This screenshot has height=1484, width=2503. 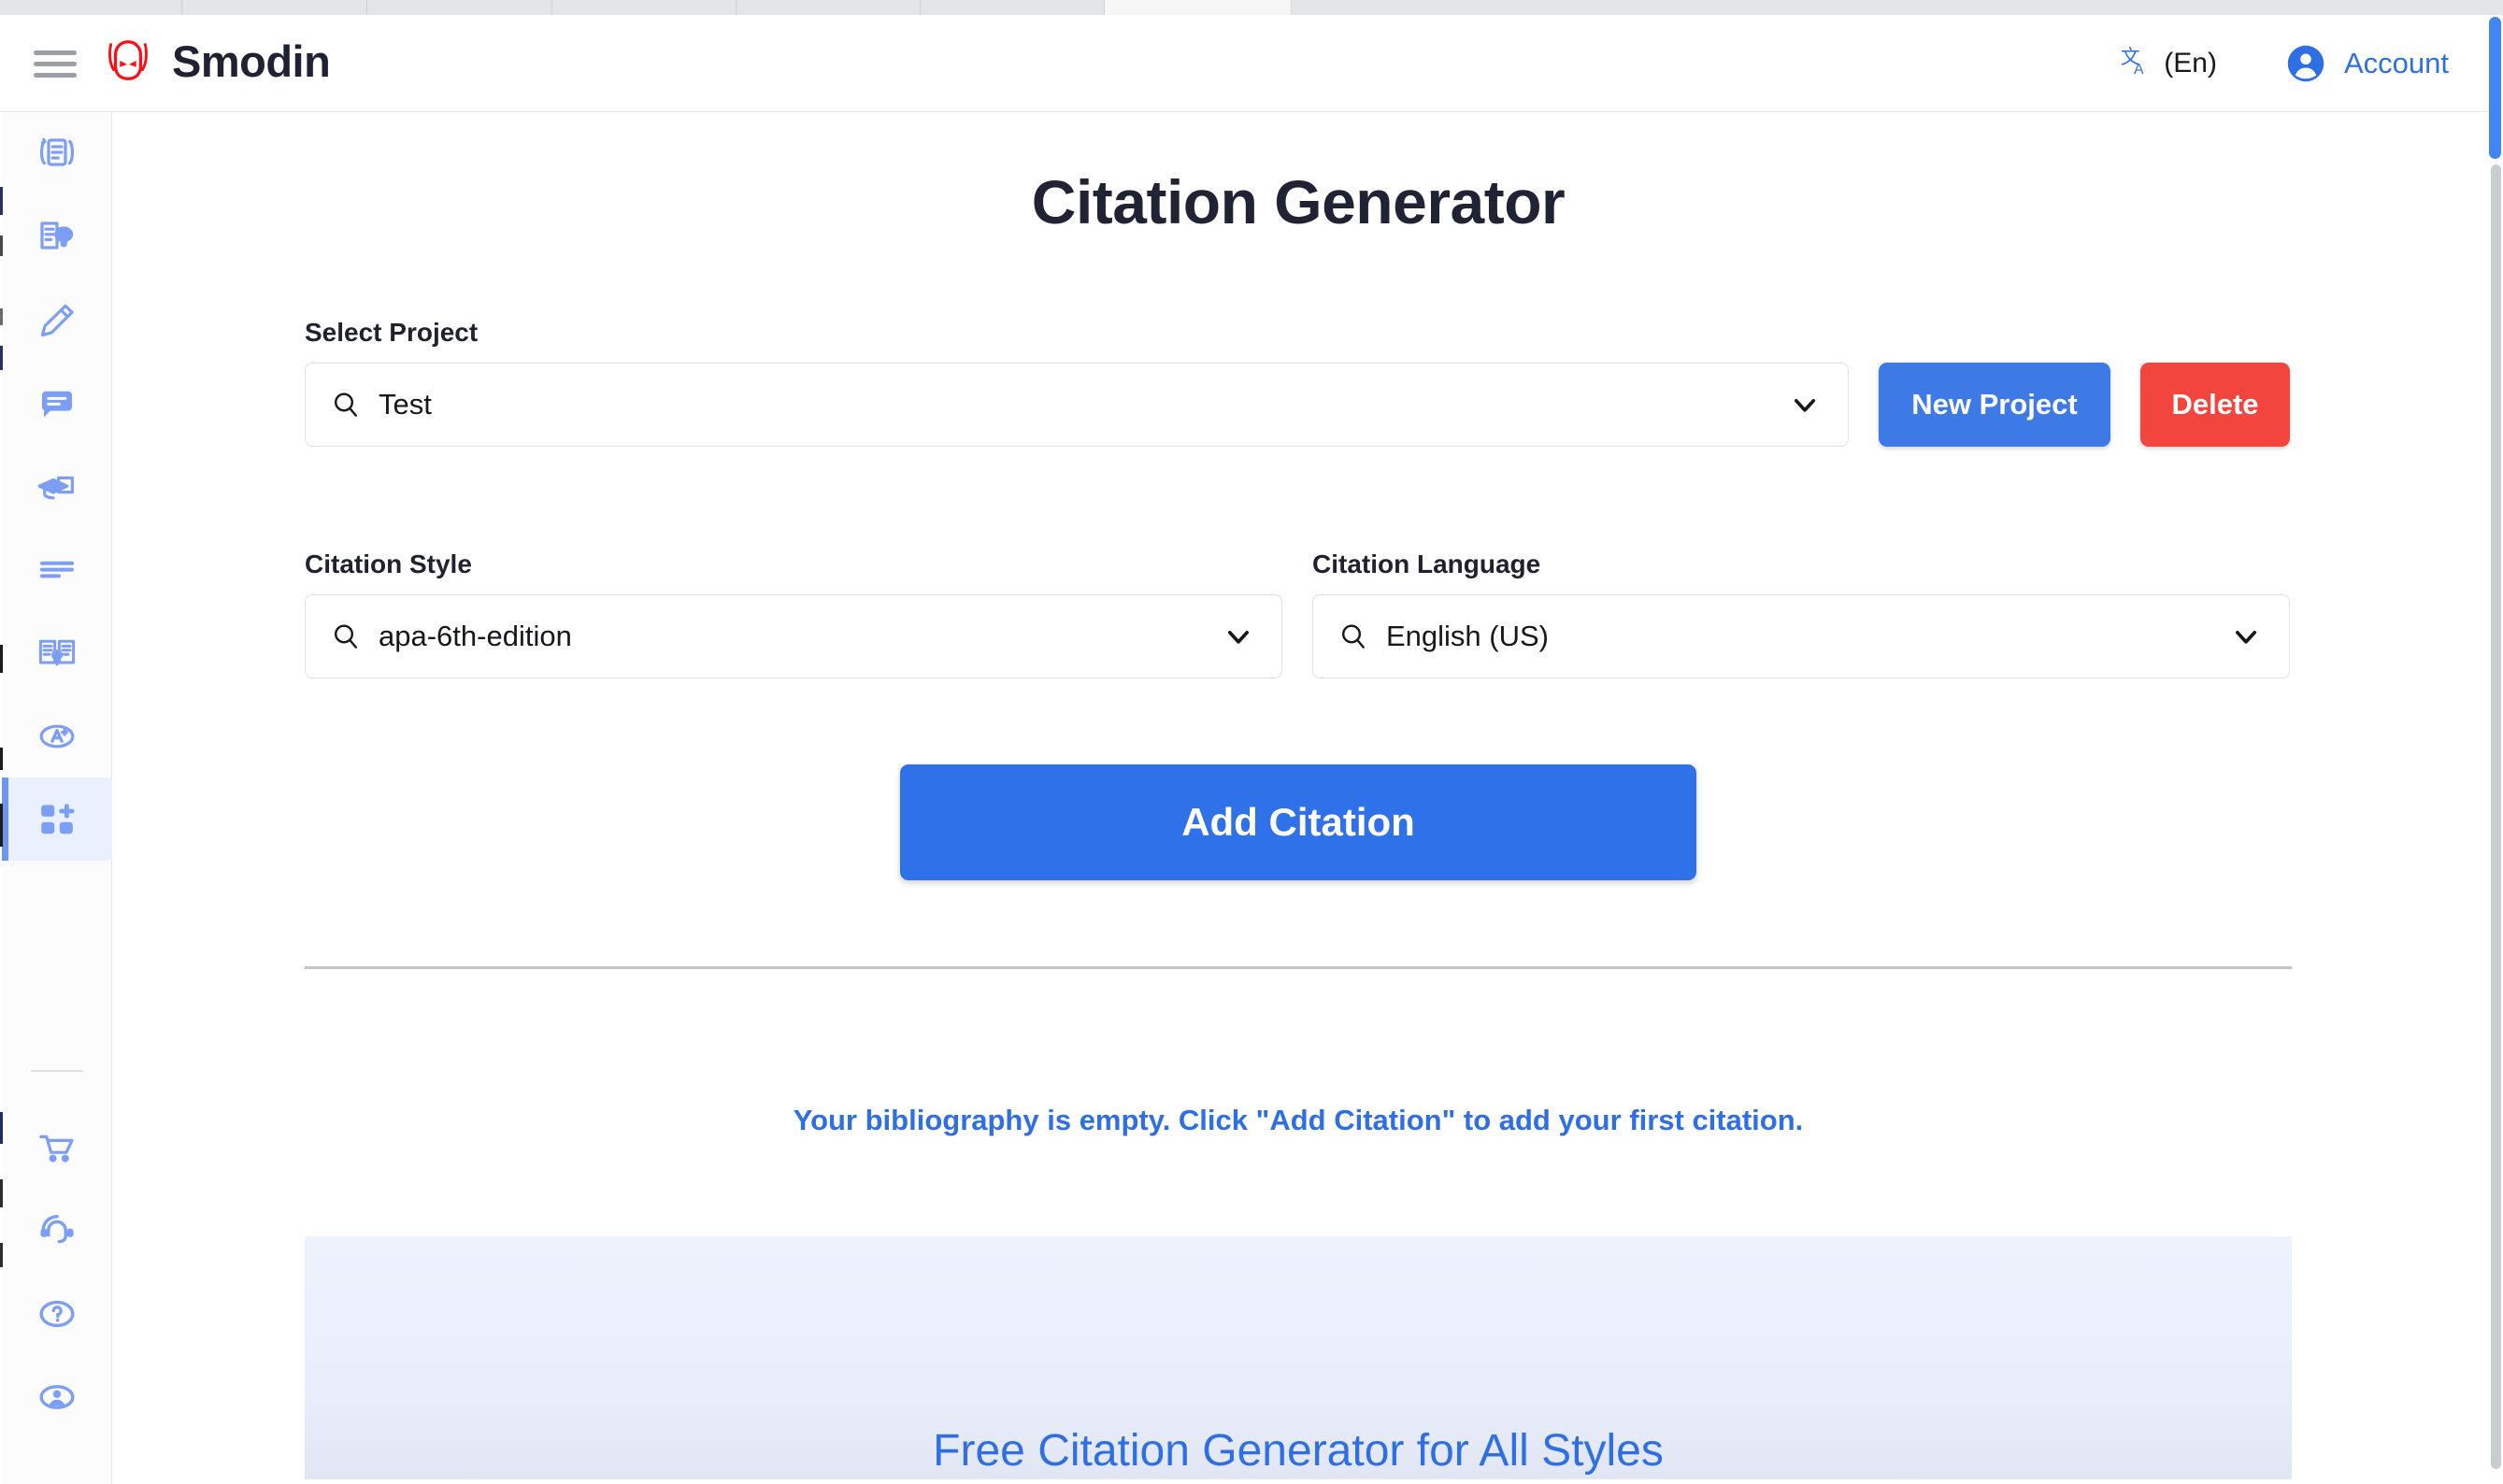 I want to click on open-book-translate-icon, so click(x=57, y=652).